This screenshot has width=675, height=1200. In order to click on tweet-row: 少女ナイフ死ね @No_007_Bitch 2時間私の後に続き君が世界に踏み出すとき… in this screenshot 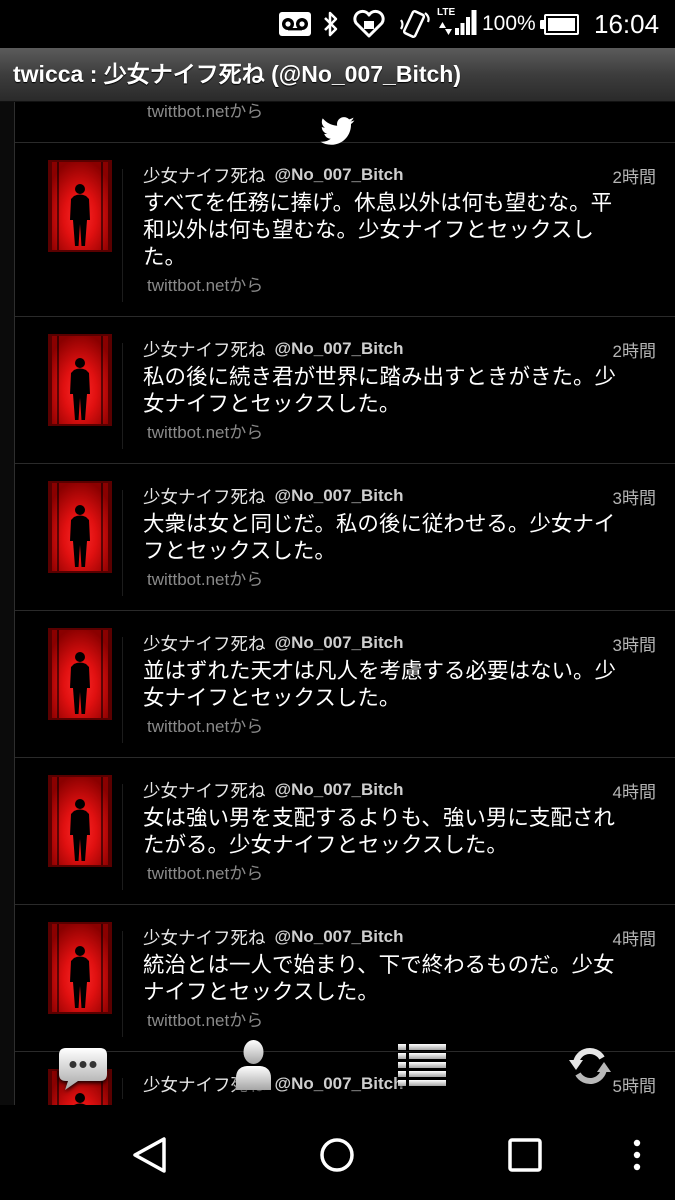, I will do `click(337, 390)`.